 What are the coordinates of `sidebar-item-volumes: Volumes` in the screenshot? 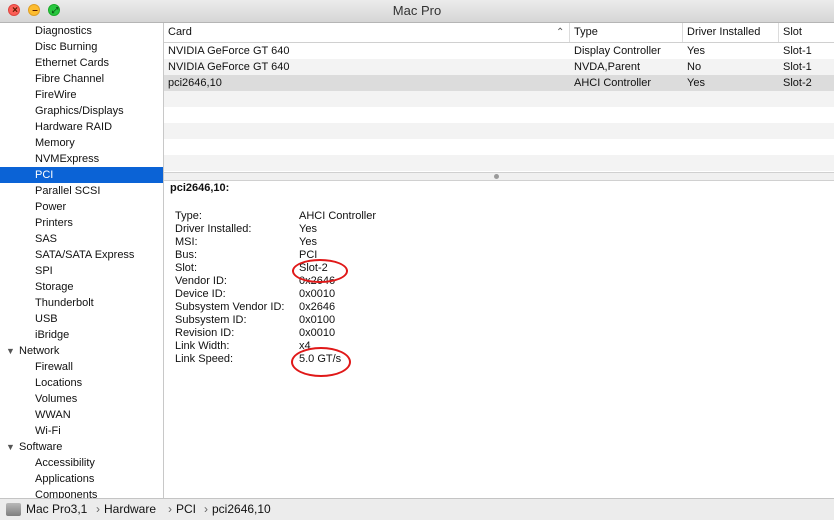 It's located at (81, 399).